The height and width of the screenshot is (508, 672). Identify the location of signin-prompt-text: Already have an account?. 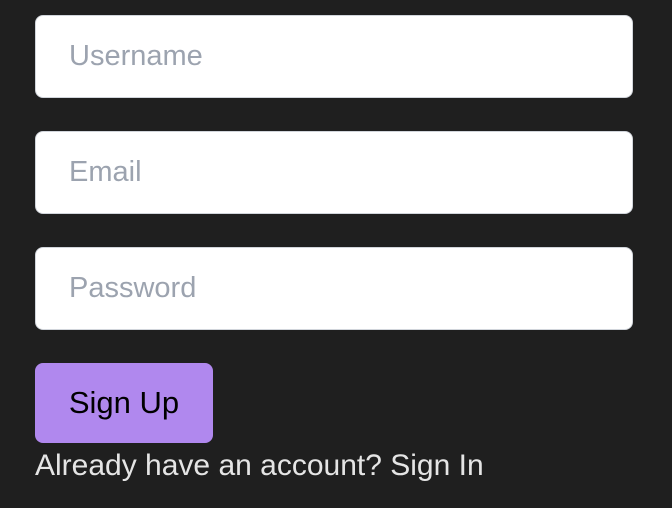
(208, 465).